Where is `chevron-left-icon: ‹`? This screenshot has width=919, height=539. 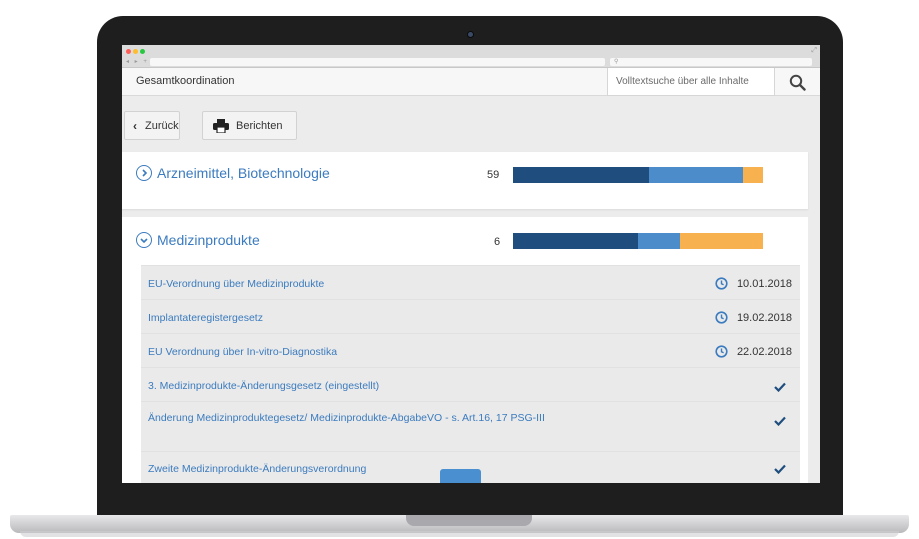 chevron-left-icon: ‹ is located at coordinates (135, 125).